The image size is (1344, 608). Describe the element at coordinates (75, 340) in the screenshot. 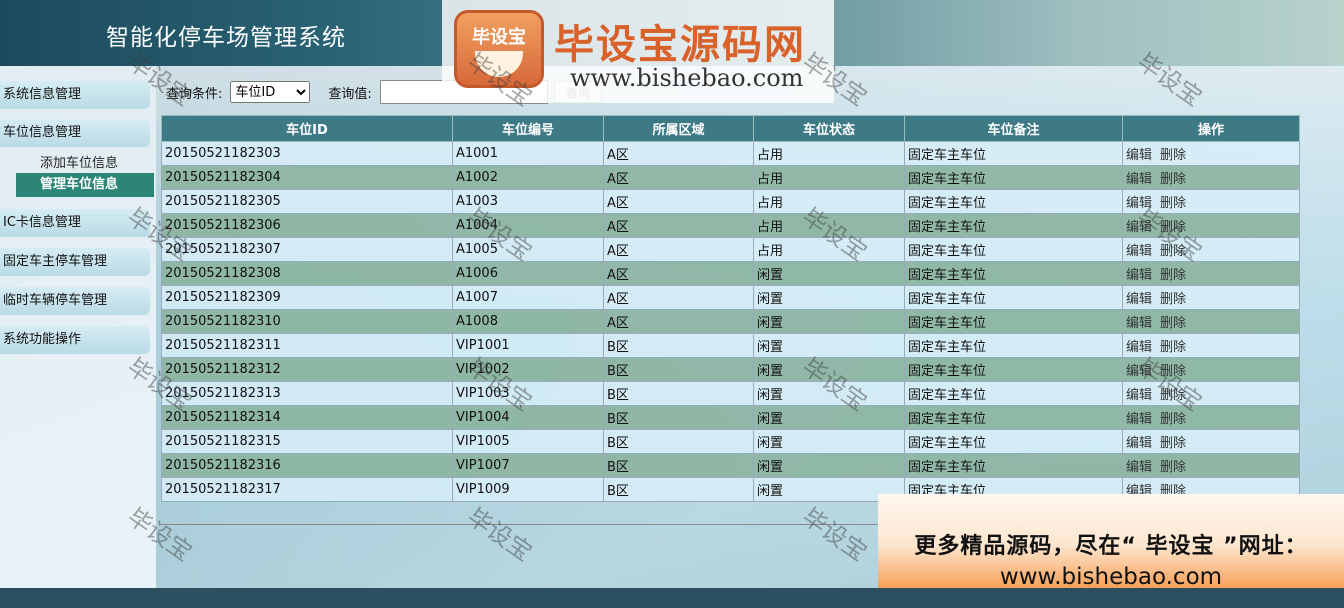

I see `sidebar-item-system-functions: 系统功能操作` at that location.